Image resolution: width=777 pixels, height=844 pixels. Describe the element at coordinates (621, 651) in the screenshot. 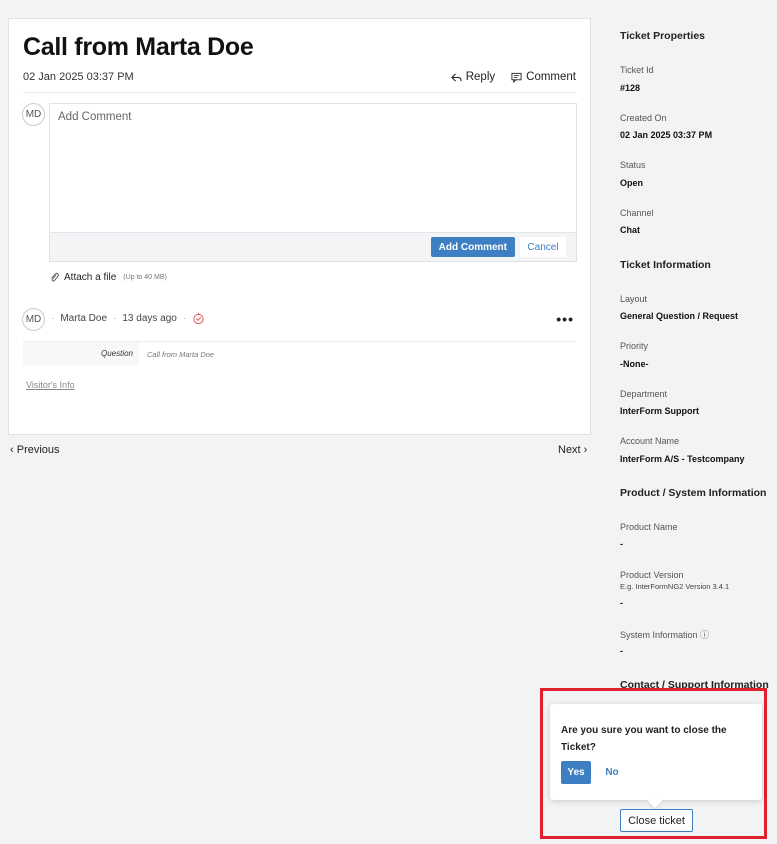

I see `system-information-value: -` at that location.